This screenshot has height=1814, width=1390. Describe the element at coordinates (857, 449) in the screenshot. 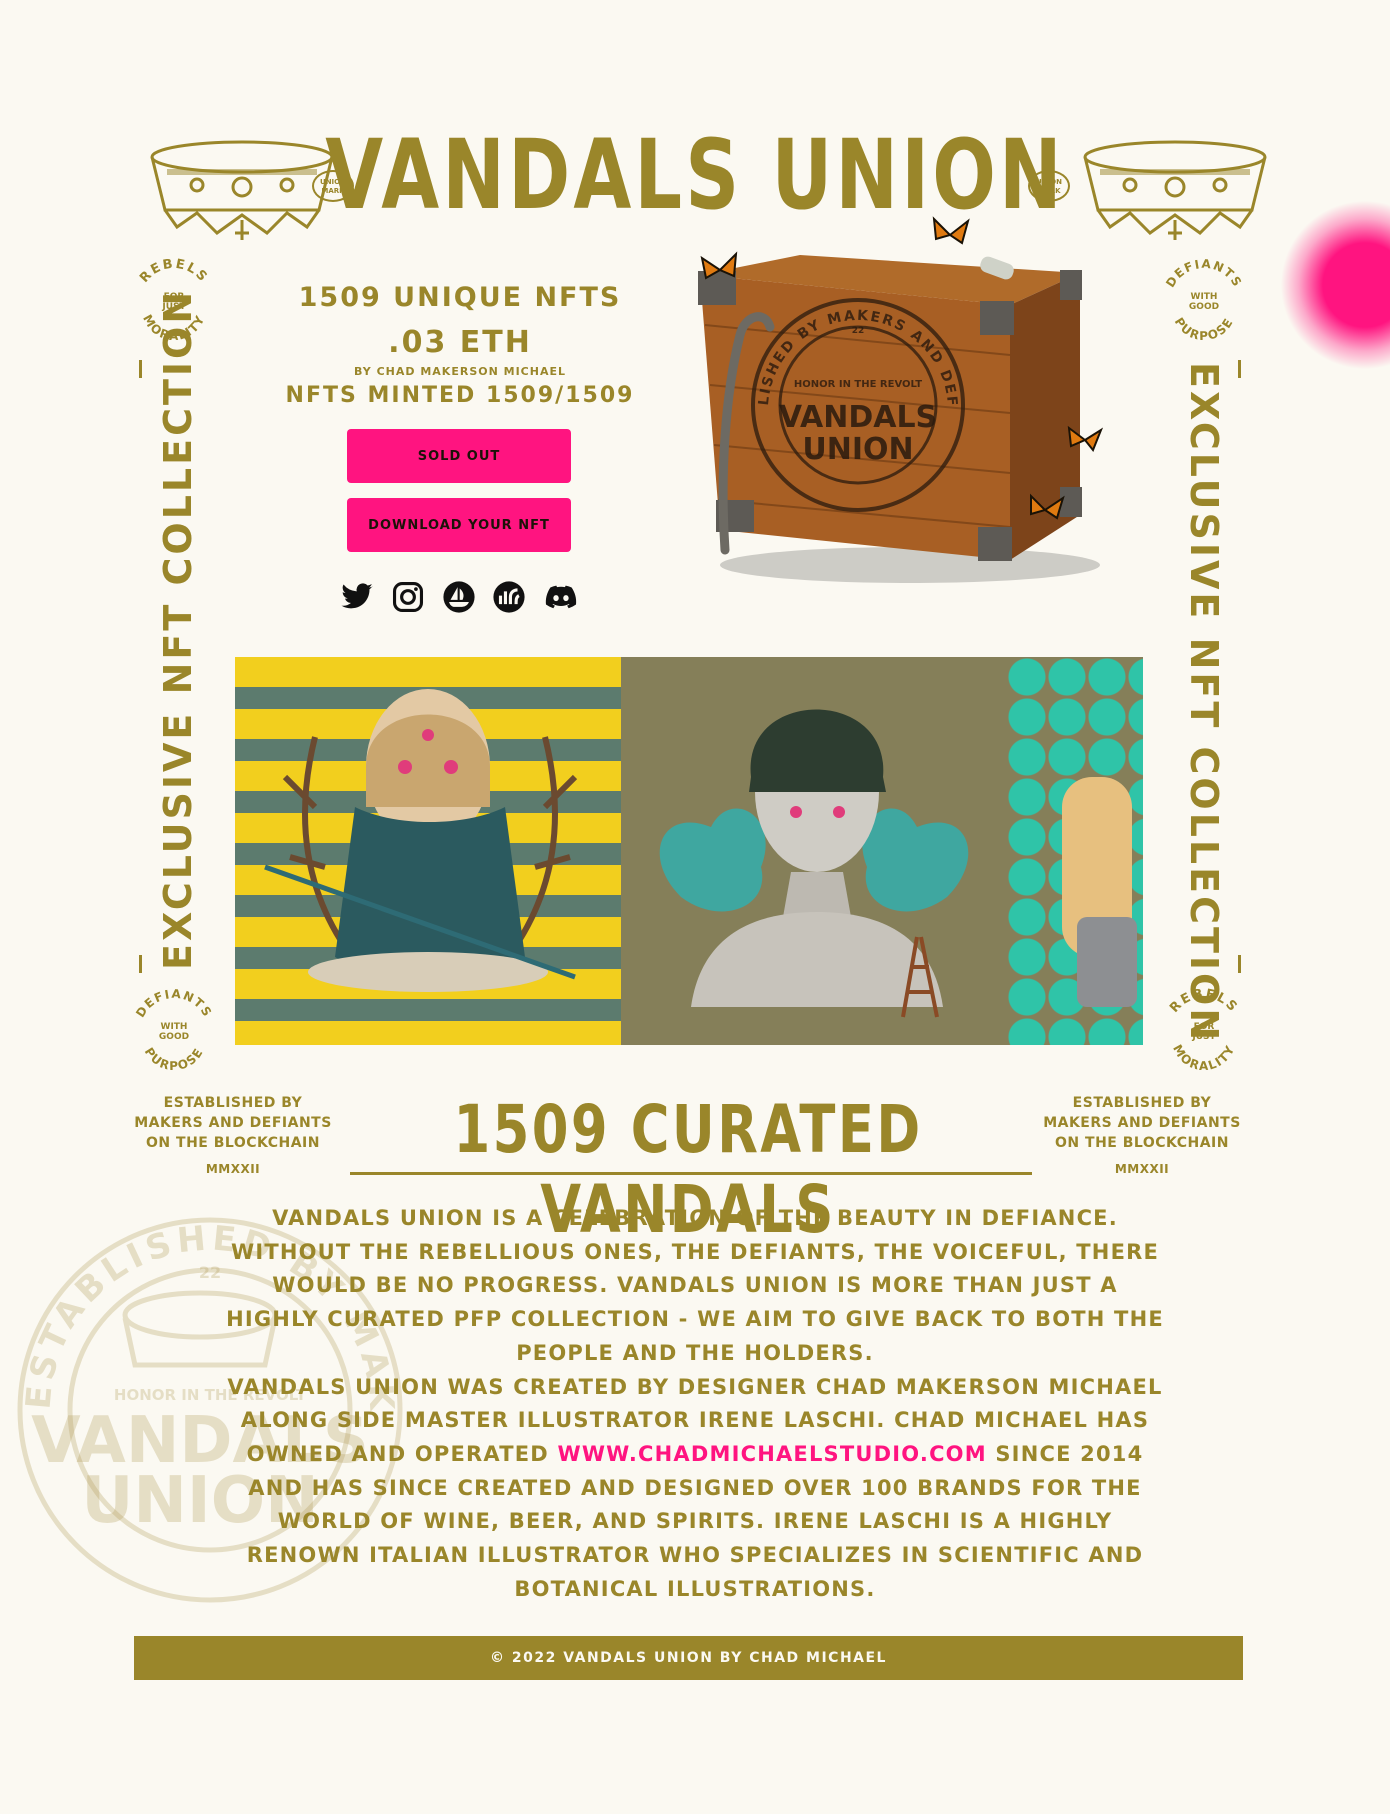

I see `crate-line2: UNION` at that location.